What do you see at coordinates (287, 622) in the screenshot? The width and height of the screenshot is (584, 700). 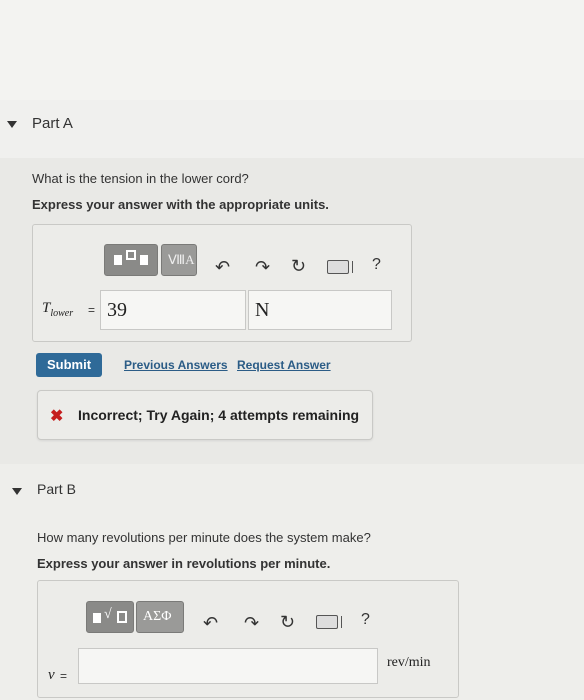 I see `part-b-reset-icon: ↻` at bounding box center [287, 622].